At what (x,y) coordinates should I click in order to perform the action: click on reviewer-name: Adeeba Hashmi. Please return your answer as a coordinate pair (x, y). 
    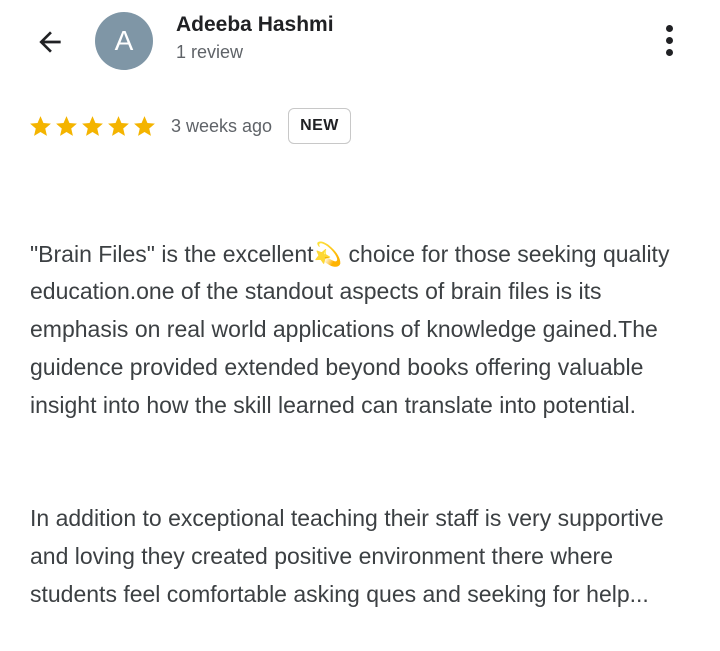
    Looking at the image, I should click on (255, 25).